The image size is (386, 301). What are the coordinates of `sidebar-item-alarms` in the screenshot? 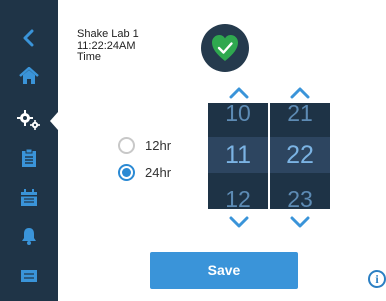 It's located at (29, 236).